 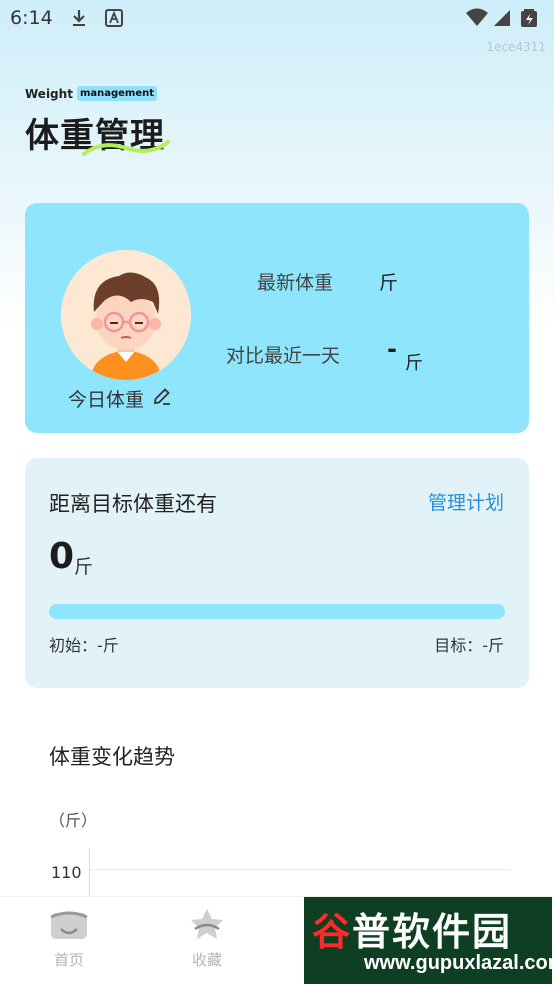 I want to click on status-time: 6:14, so click(x=31, y=18).